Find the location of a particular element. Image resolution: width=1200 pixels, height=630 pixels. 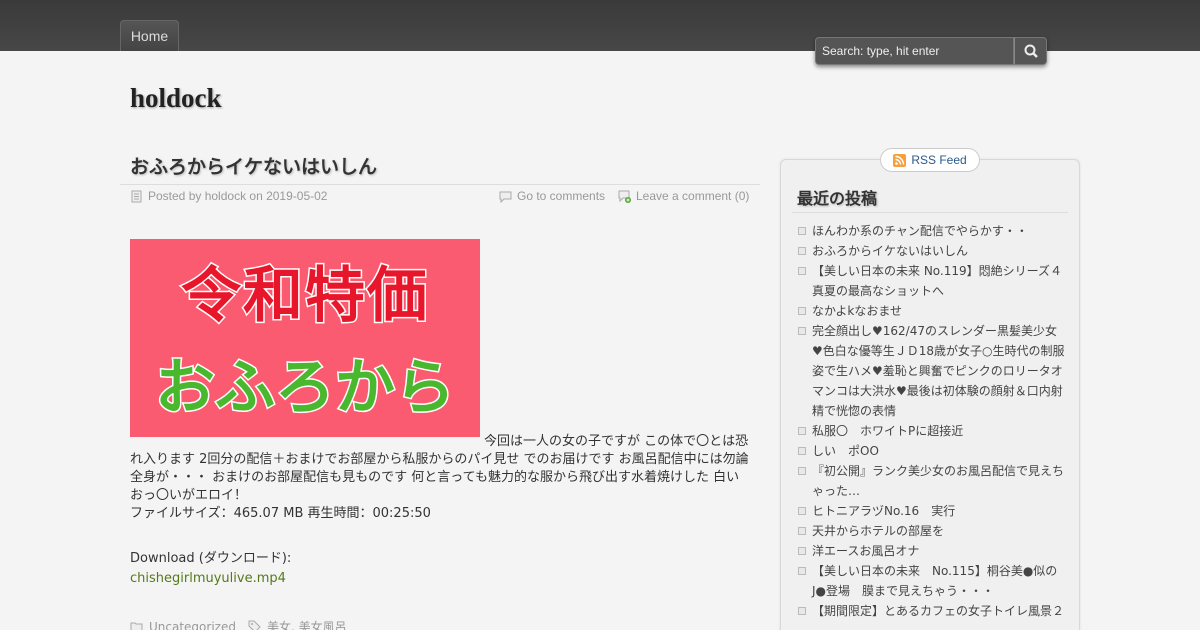

list-item: 天井からホテルの部屋を is located at coordinates (931, 531).